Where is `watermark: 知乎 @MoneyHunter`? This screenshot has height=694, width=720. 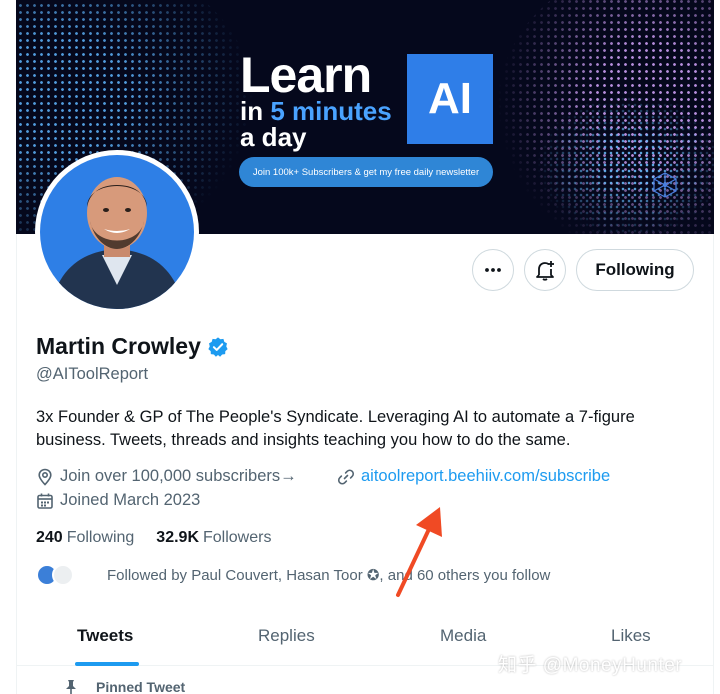
watermark: 知乎 @MoneyHunter is located at coordinates (590, 665).